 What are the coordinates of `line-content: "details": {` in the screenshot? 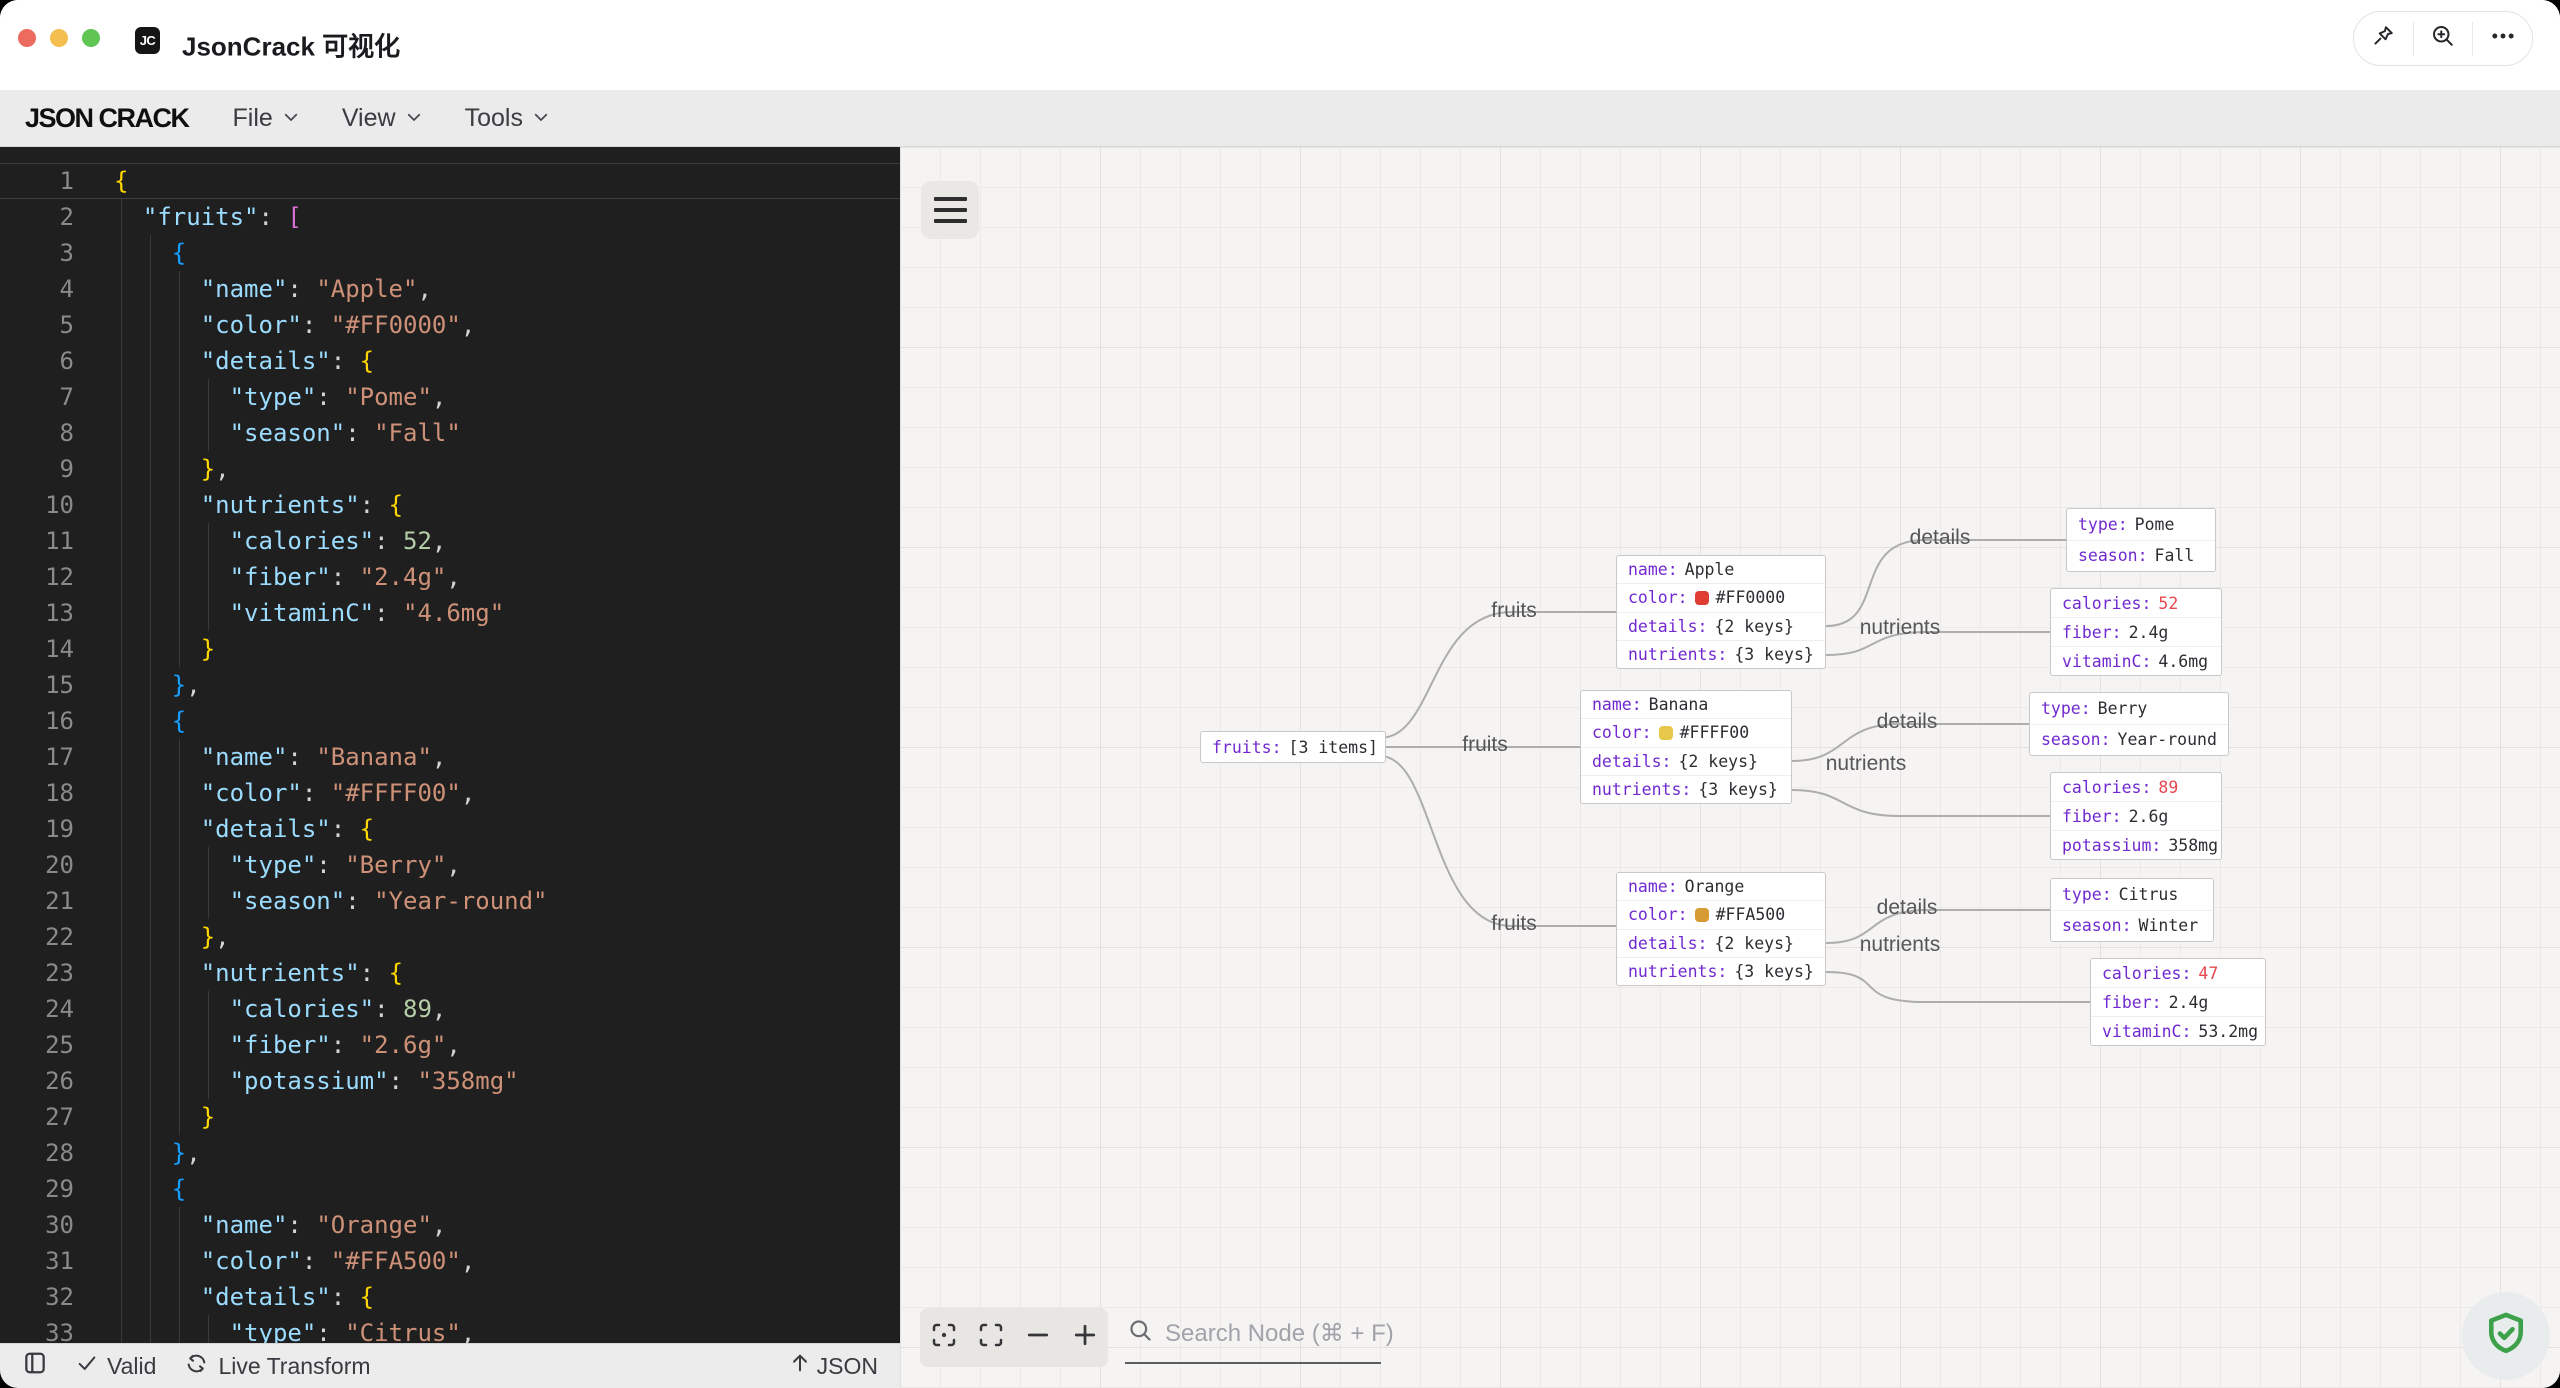 It's located at (287, 361).